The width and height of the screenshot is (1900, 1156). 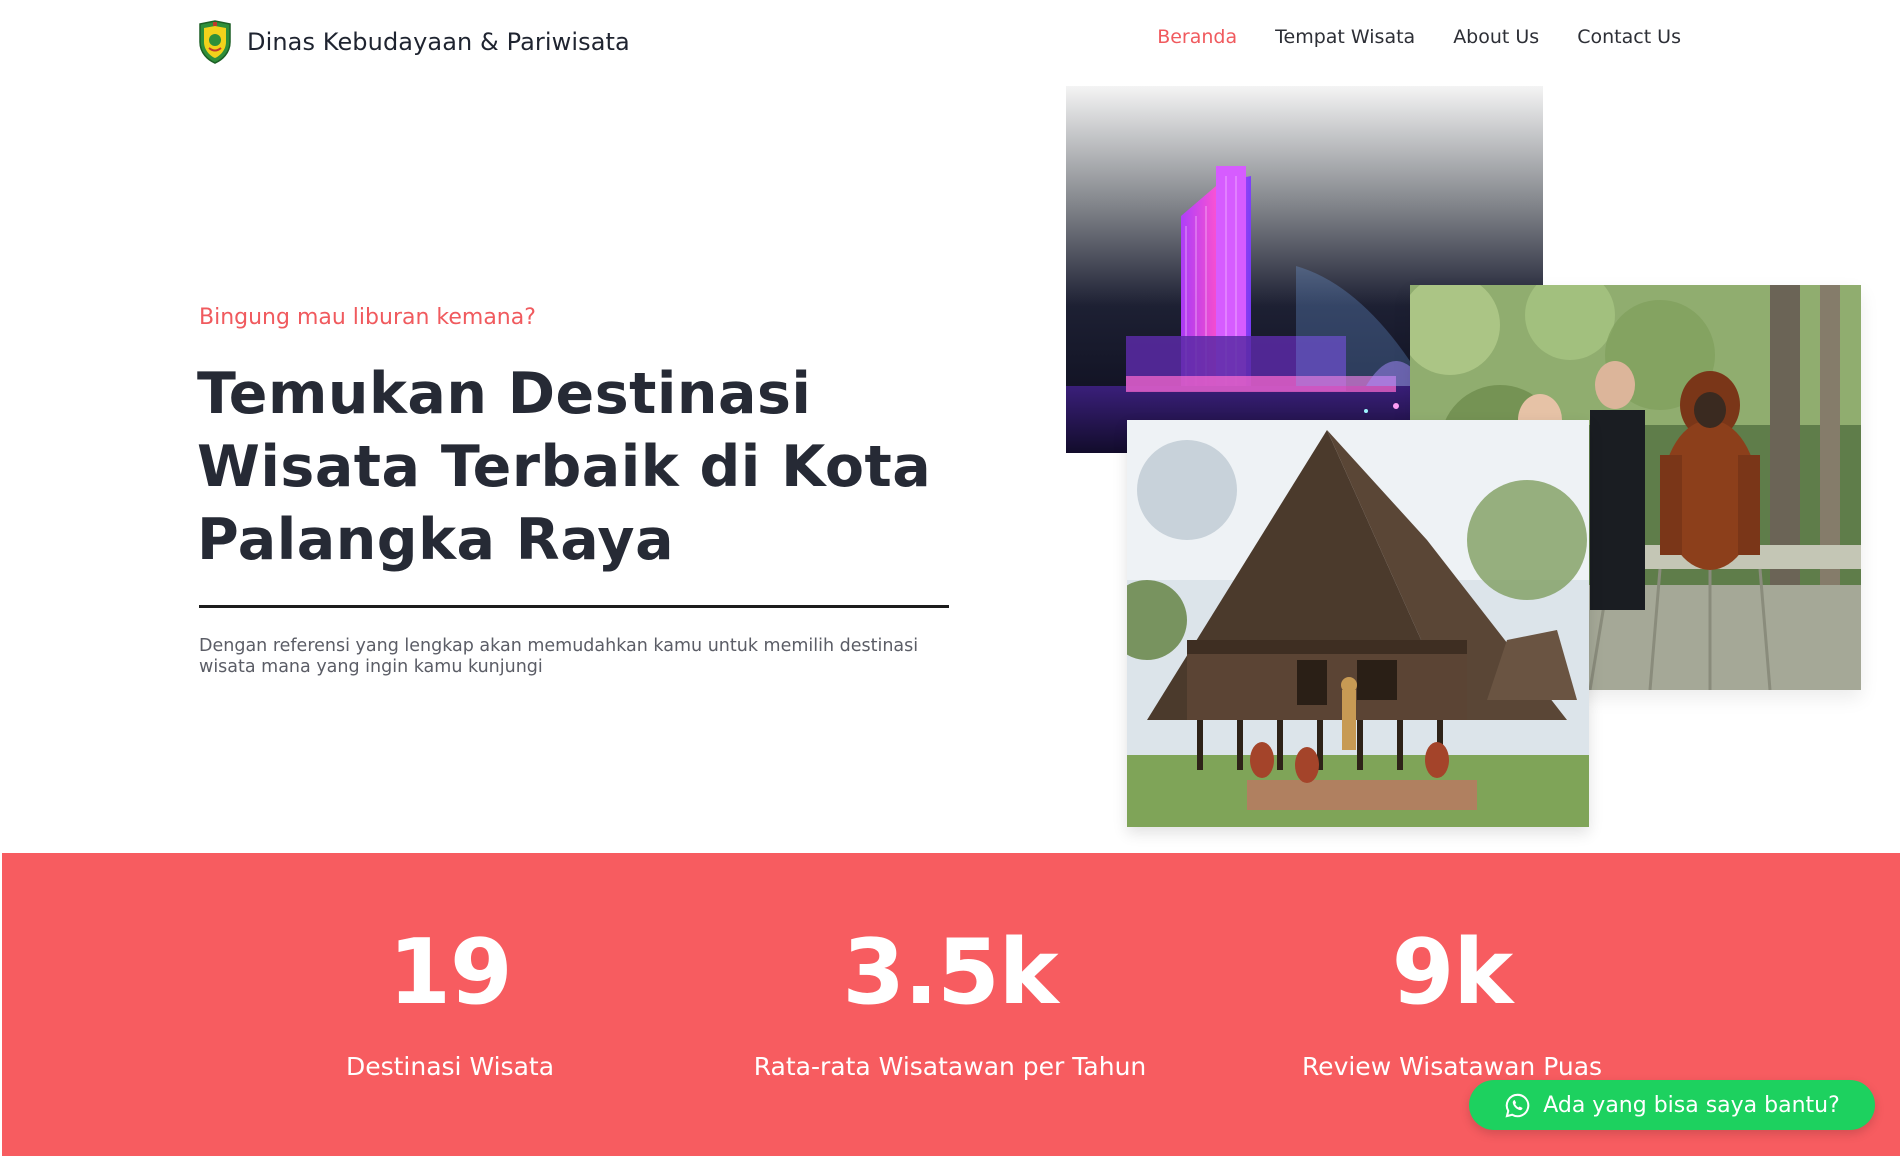 I want to click on city-emblem-icon, so click(x=215, y=42).